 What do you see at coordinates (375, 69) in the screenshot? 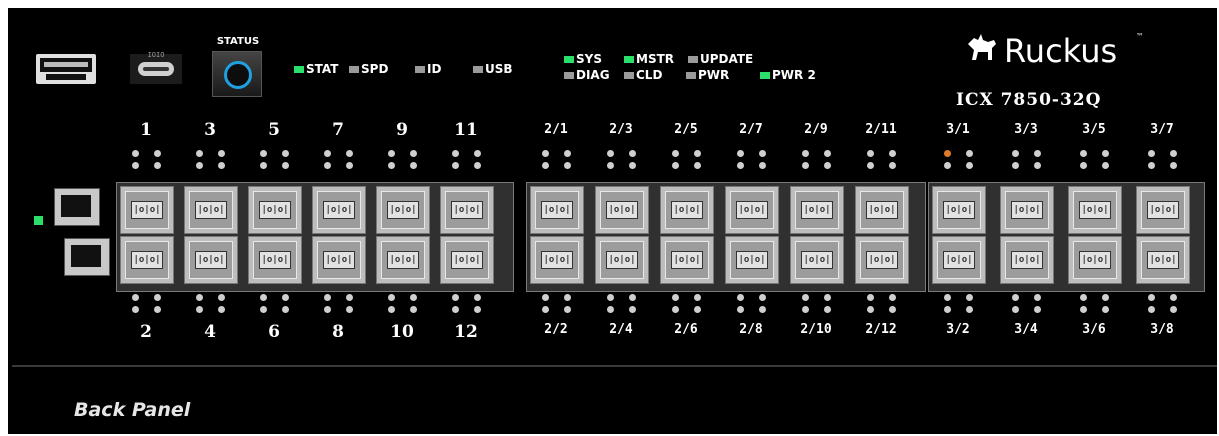
I see `led-spd-label: SPD` at bounding box center [375, 69].